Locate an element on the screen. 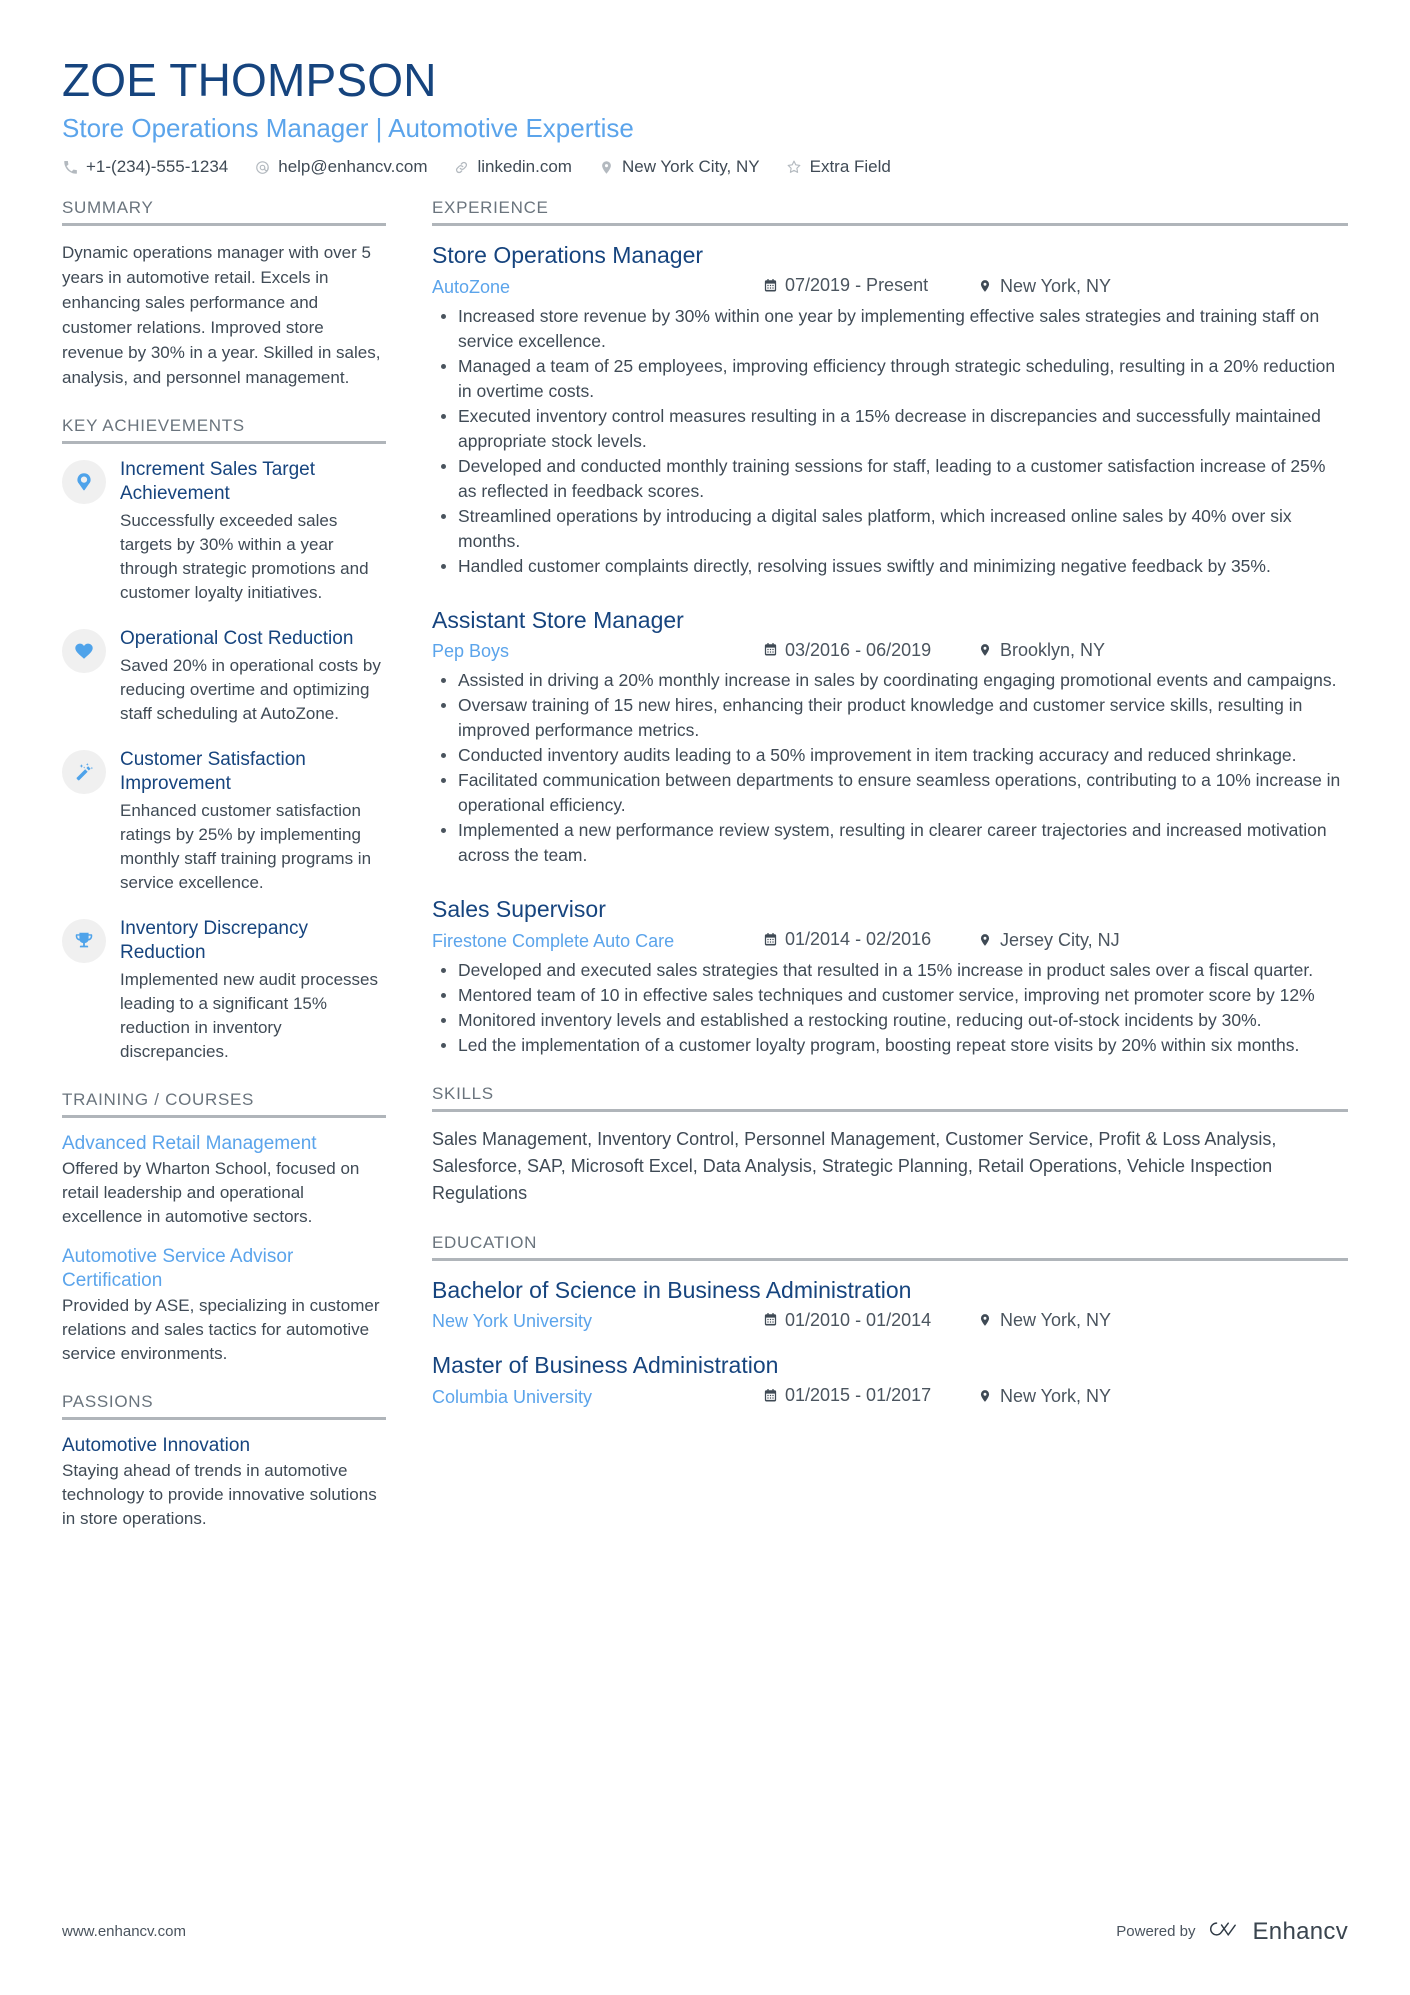 The image size is (1410, 1995). experience-job-title: Store Operations Manager is located at coordinates (568, 255).